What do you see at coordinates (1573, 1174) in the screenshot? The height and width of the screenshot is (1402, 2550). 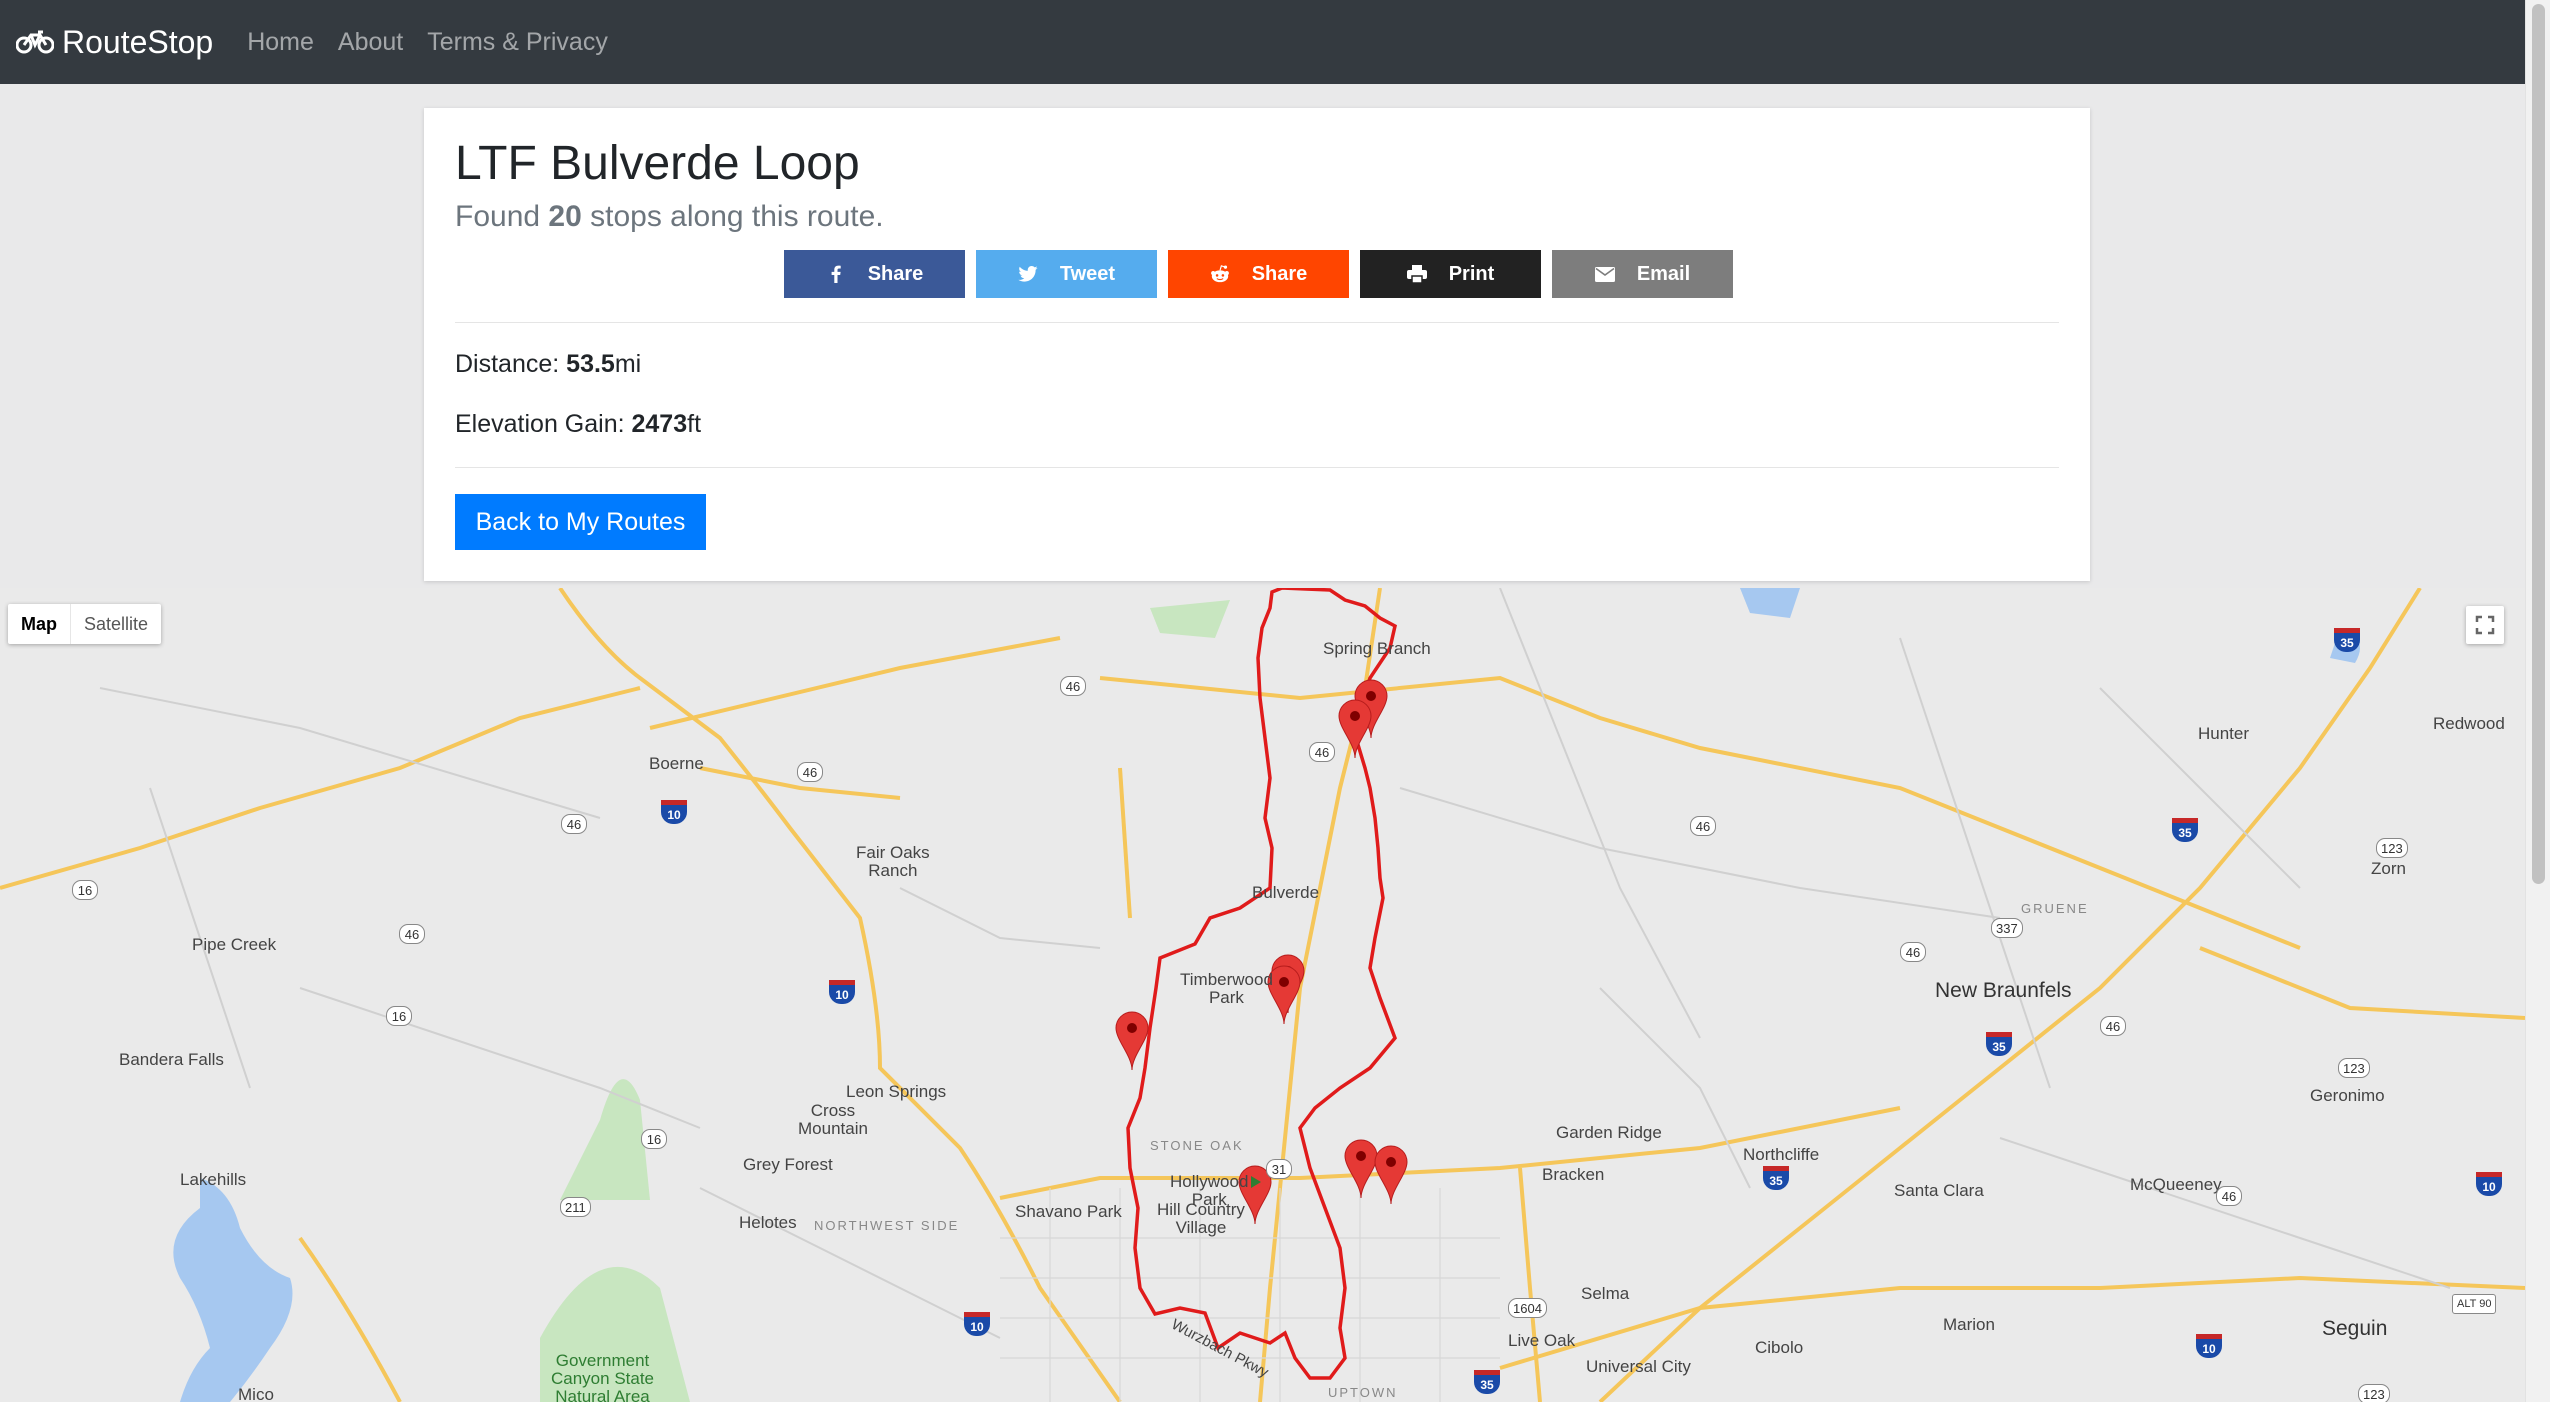 I see `place-label: Bracken` at bounding box center [1573, 1174].